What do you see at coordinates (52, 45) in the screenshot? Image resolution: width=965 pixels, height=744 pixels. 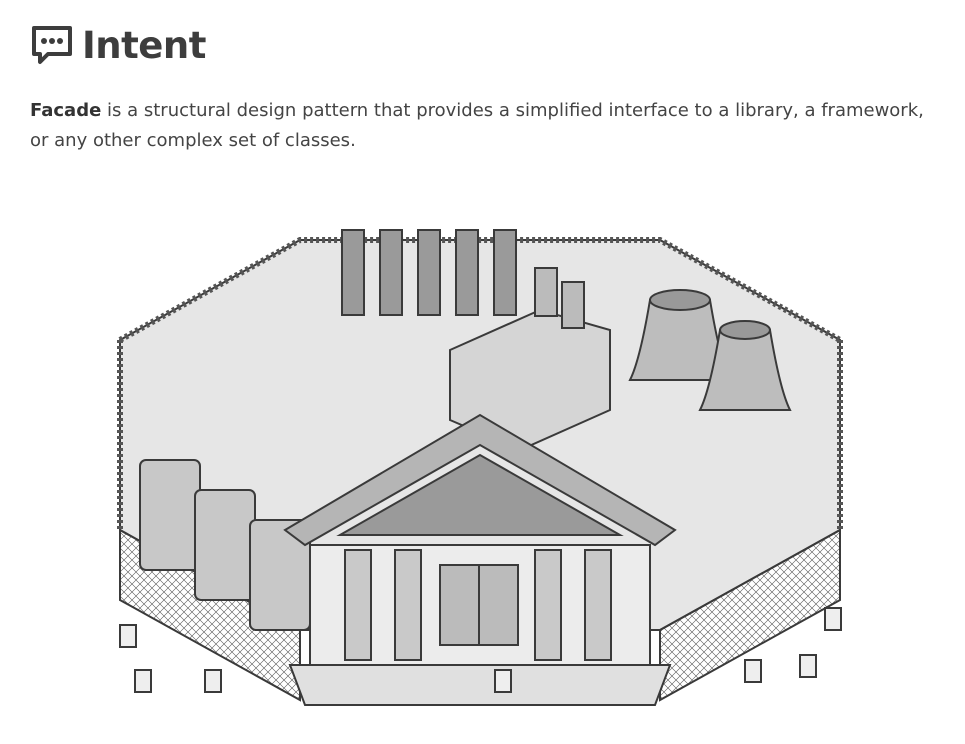 I see `speech-bubble-icon` at bounding box center [52, 45].